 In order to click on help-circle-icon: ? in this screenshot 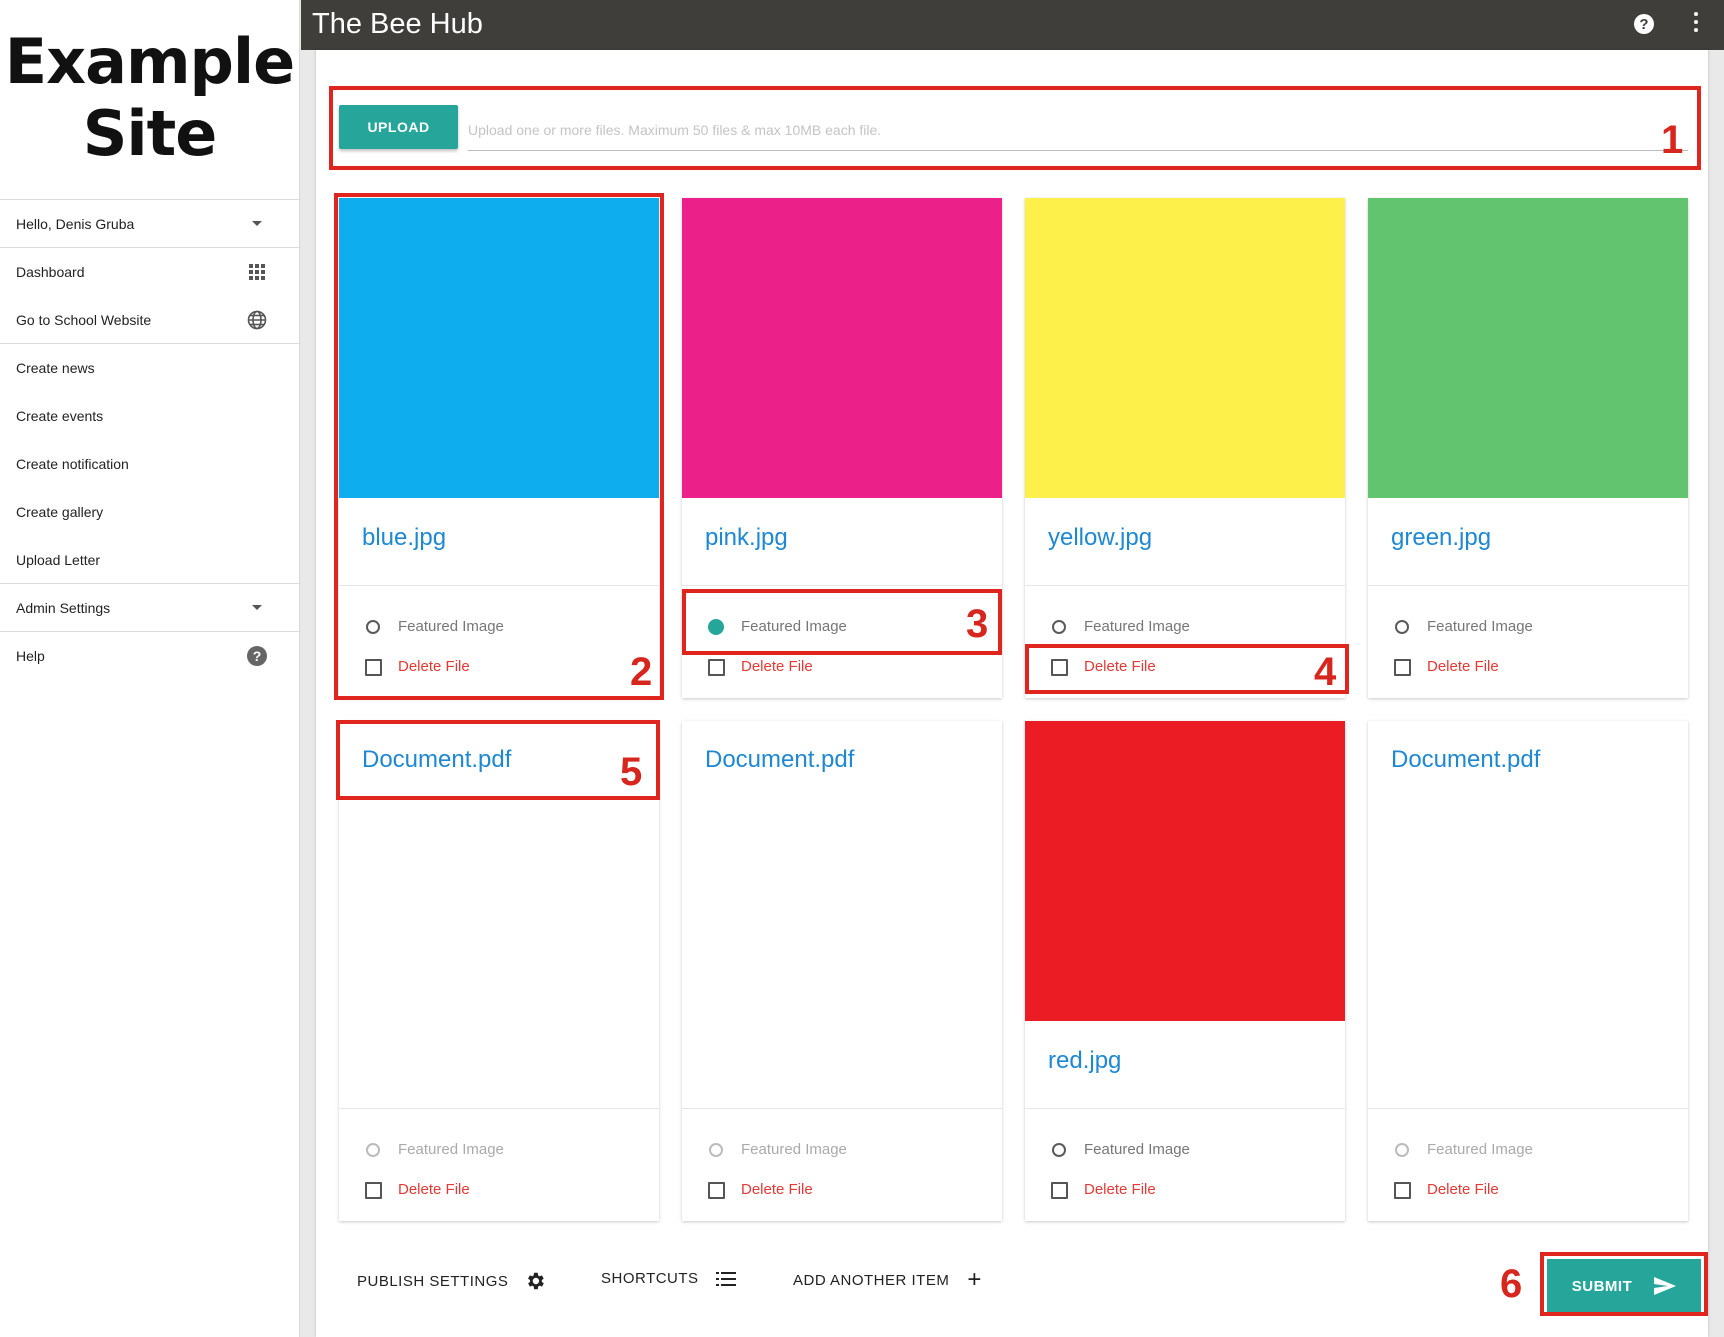, I will do `click(257, 656)`.